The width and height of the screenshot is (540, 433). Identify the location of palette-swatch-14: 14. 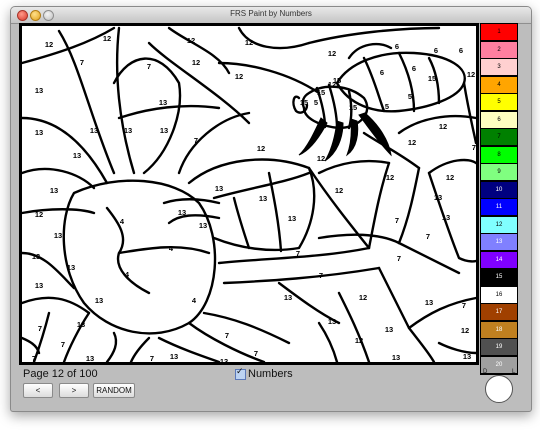
(499, 259).